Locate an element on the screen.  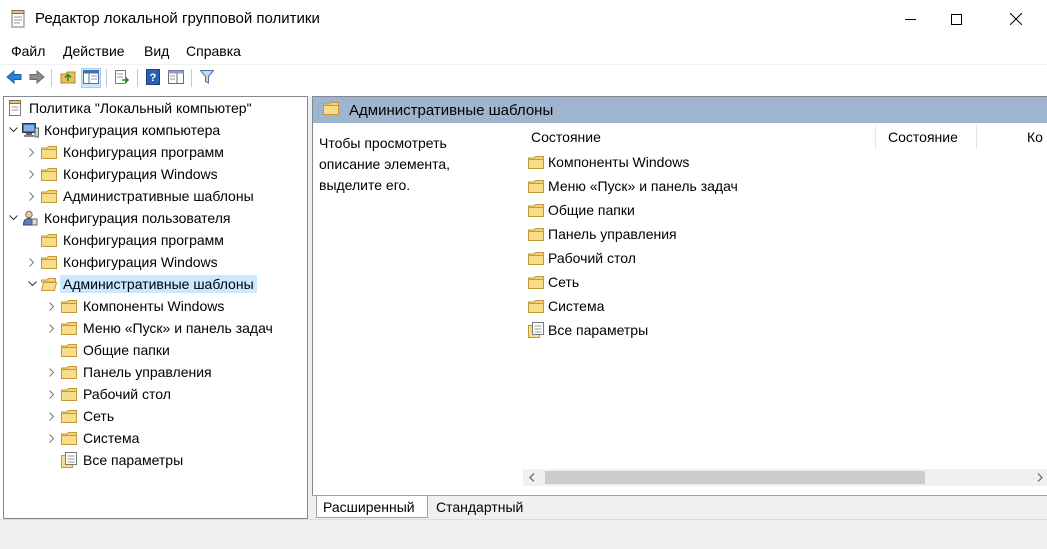
tree-item-uc-windows: Конфигурация Windows is located at coordinates (121, 262).